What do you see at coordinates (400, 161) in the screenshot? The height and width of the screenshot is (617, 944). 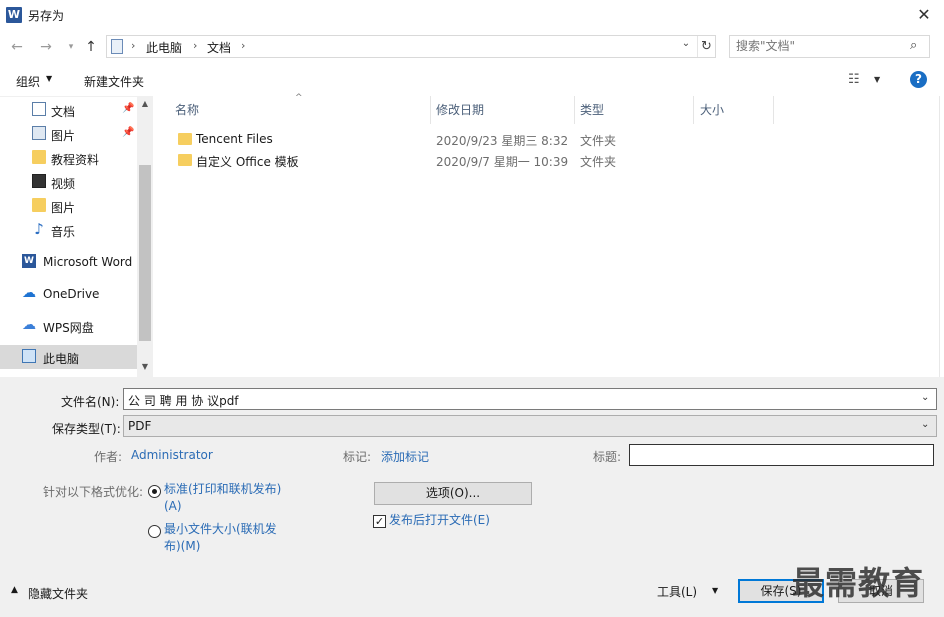 I see `file-row: 自定义 Office 模板 2020/9/7 星期一 10:39 文件夹` at bounding box center [400, 161].